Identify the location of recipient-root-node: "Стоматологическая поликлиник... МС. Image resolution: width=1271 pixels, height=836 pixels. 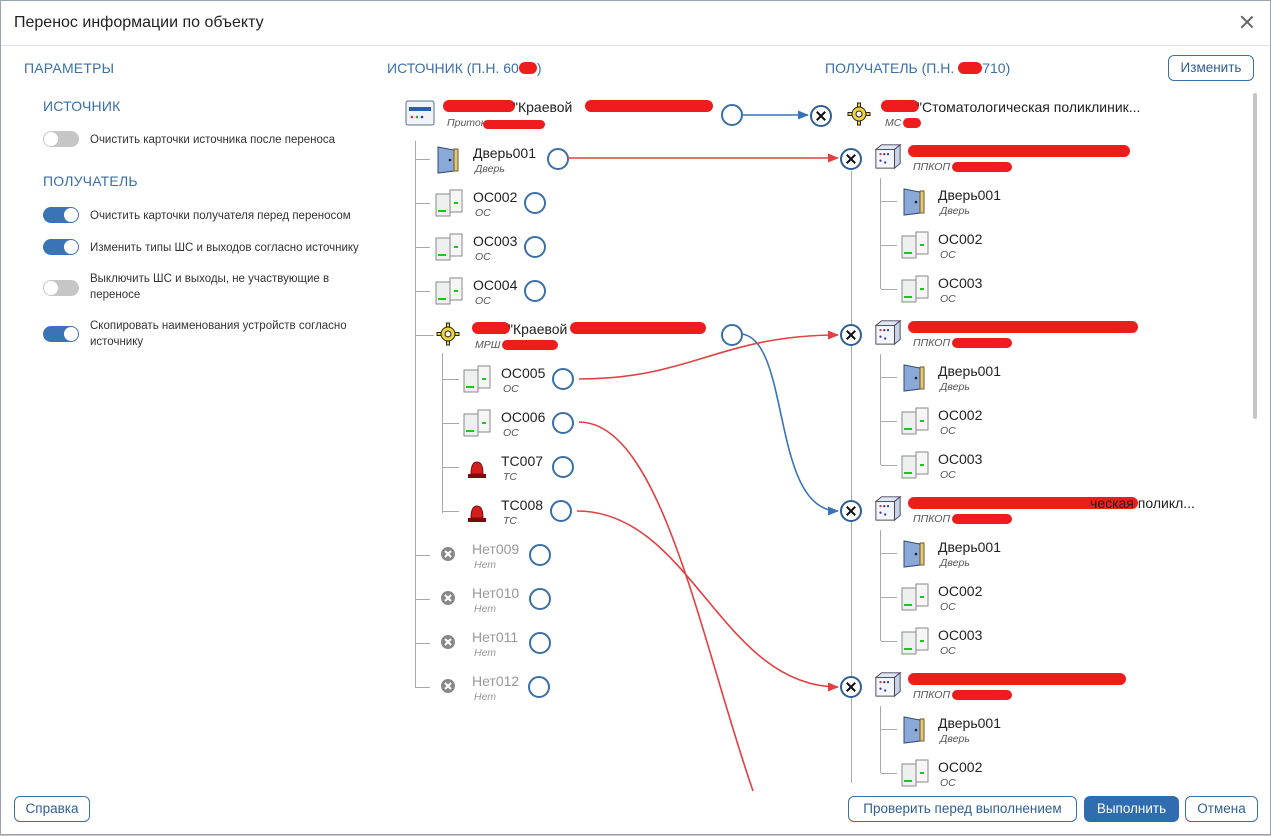
(1002, 116).